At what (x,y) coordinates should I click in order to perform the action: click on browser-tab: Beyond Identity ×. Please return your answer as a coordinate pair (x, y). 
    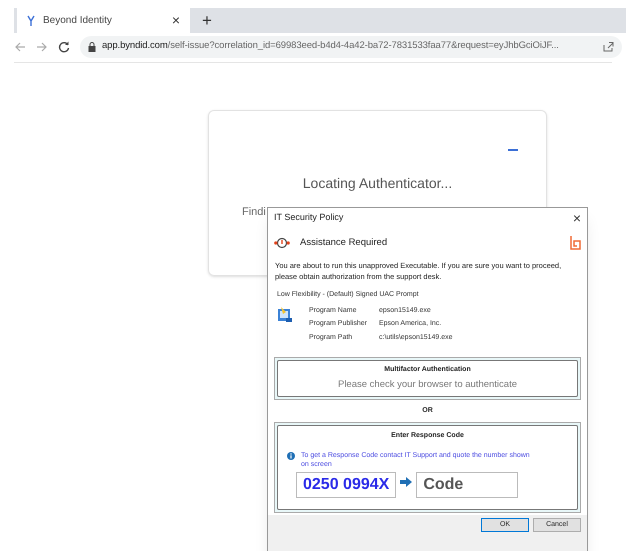
    Looking at the image, I should click on (102, 20).